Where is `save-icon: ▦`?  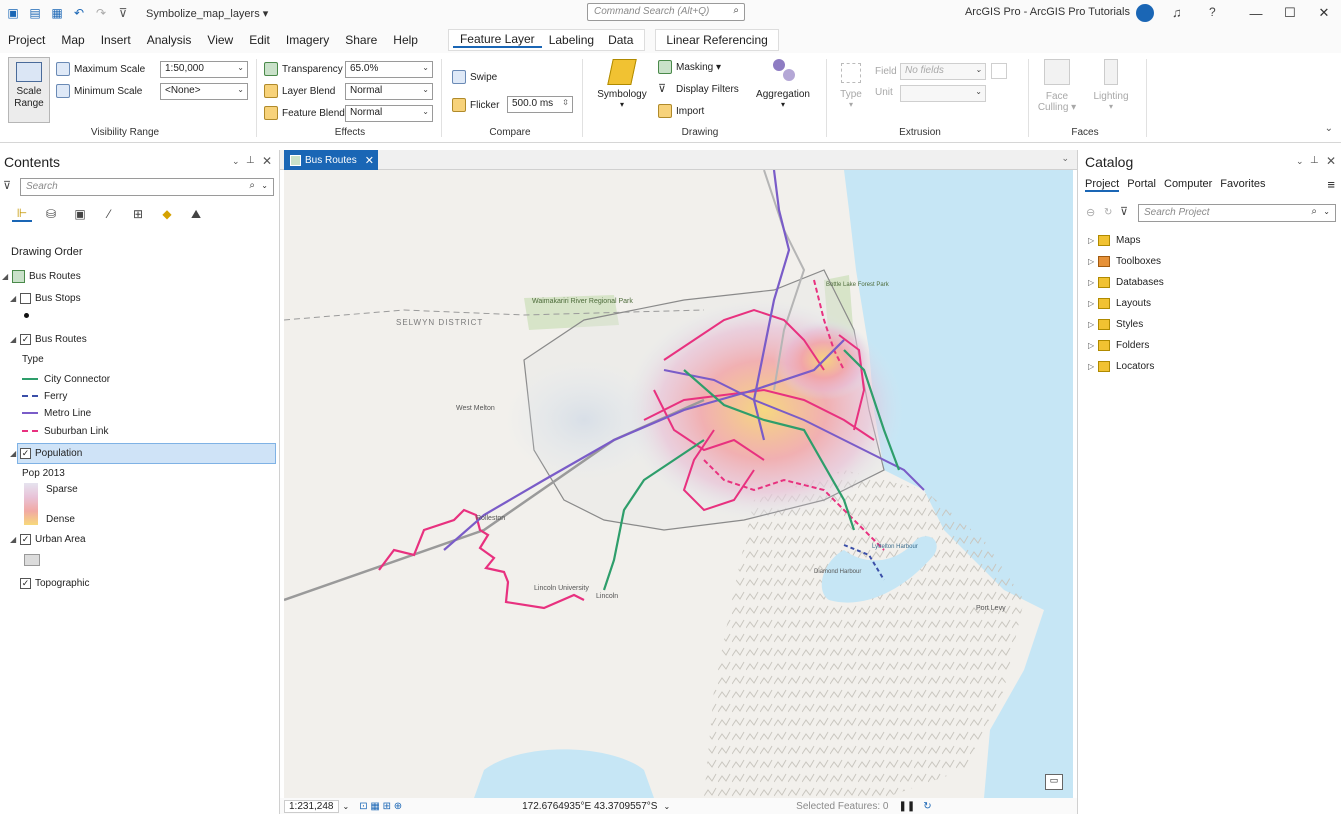
save-icon: ▦ is located at coordinates (57, 13).